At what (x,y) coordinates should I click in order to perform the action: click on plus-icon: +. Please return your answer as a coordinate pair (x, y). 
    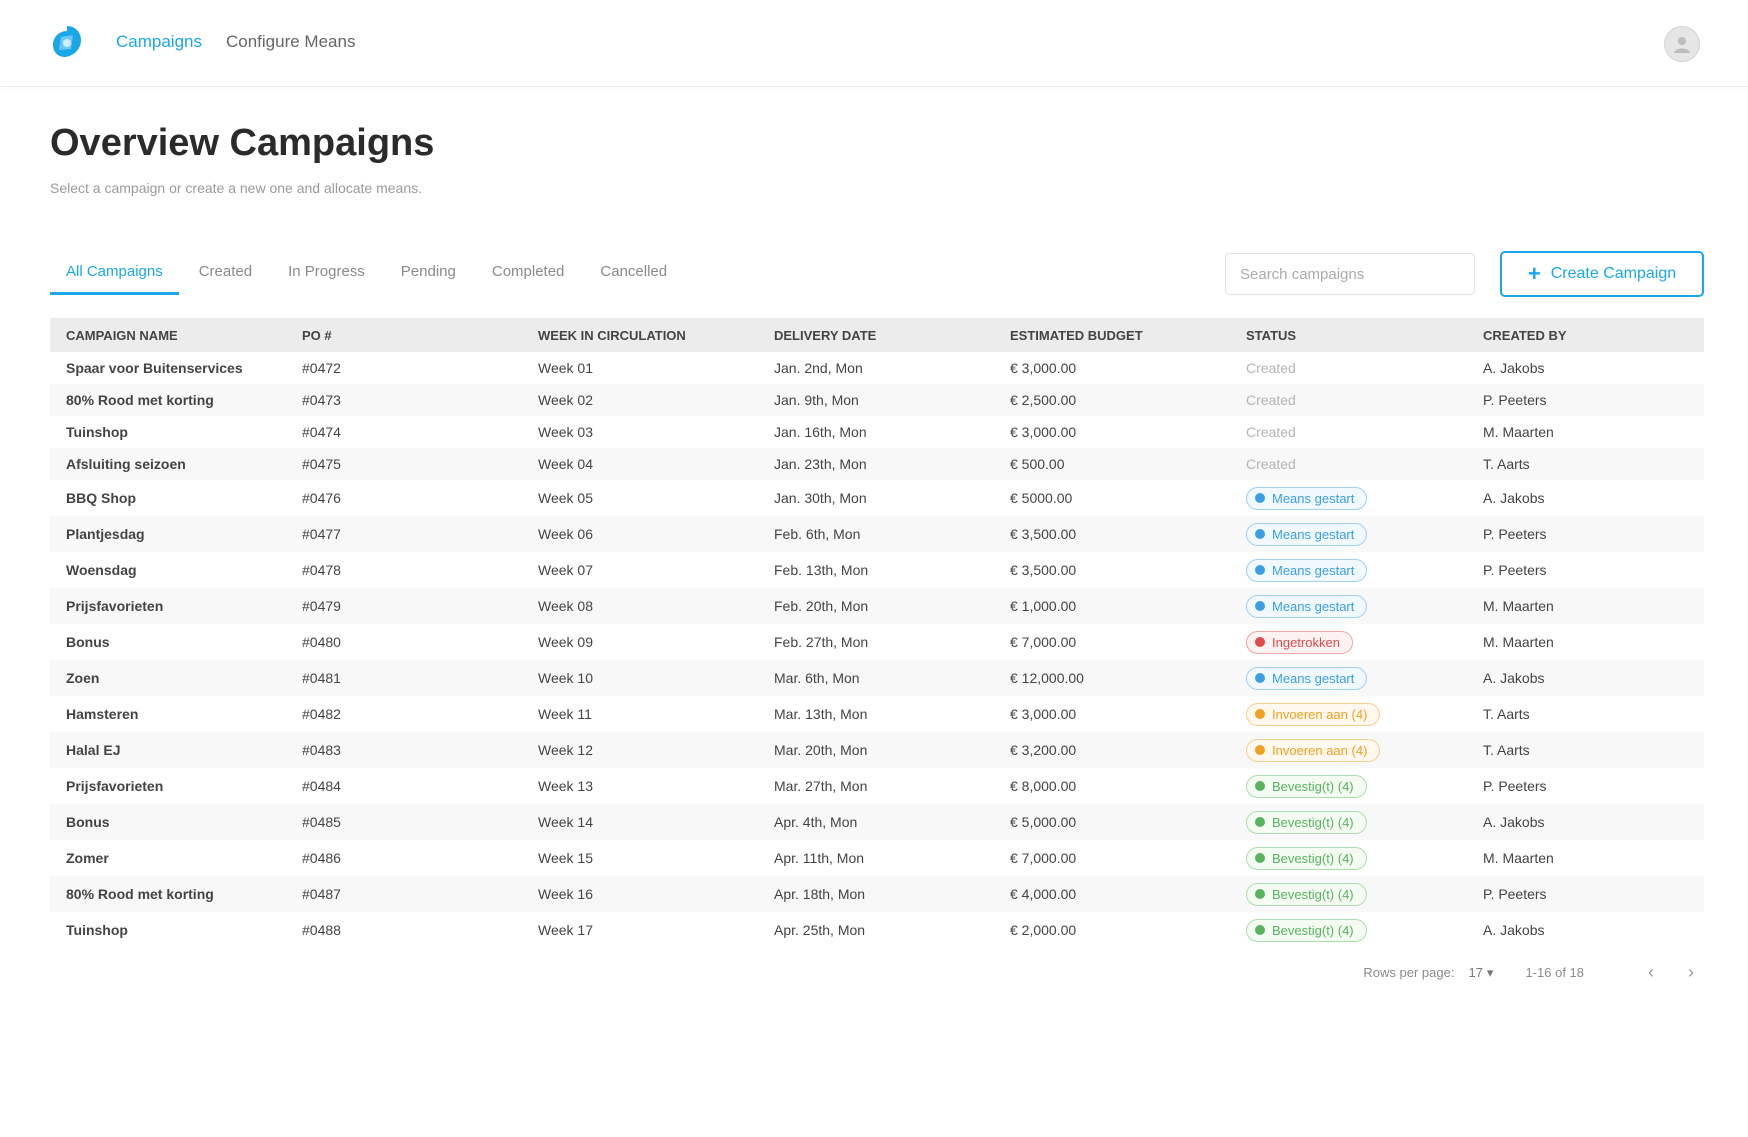
    Looking at the image, I should click on (1534, 273).